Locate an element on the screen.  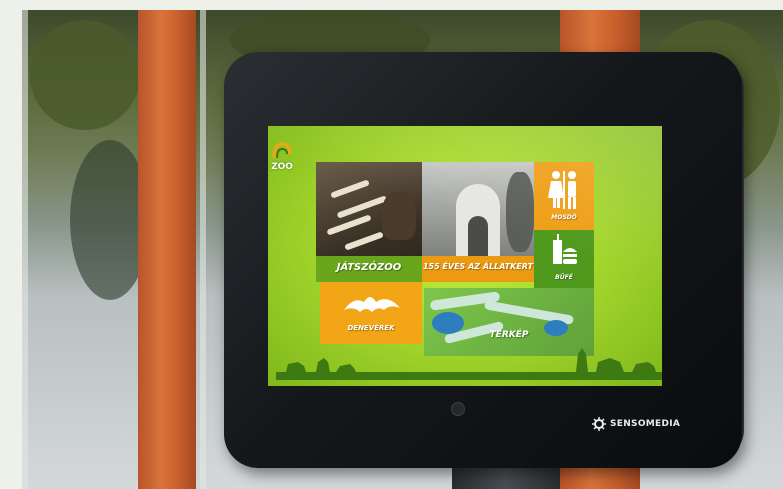
tile-playground: JÁTSZÓZOO is located at coordinates (369, 222).